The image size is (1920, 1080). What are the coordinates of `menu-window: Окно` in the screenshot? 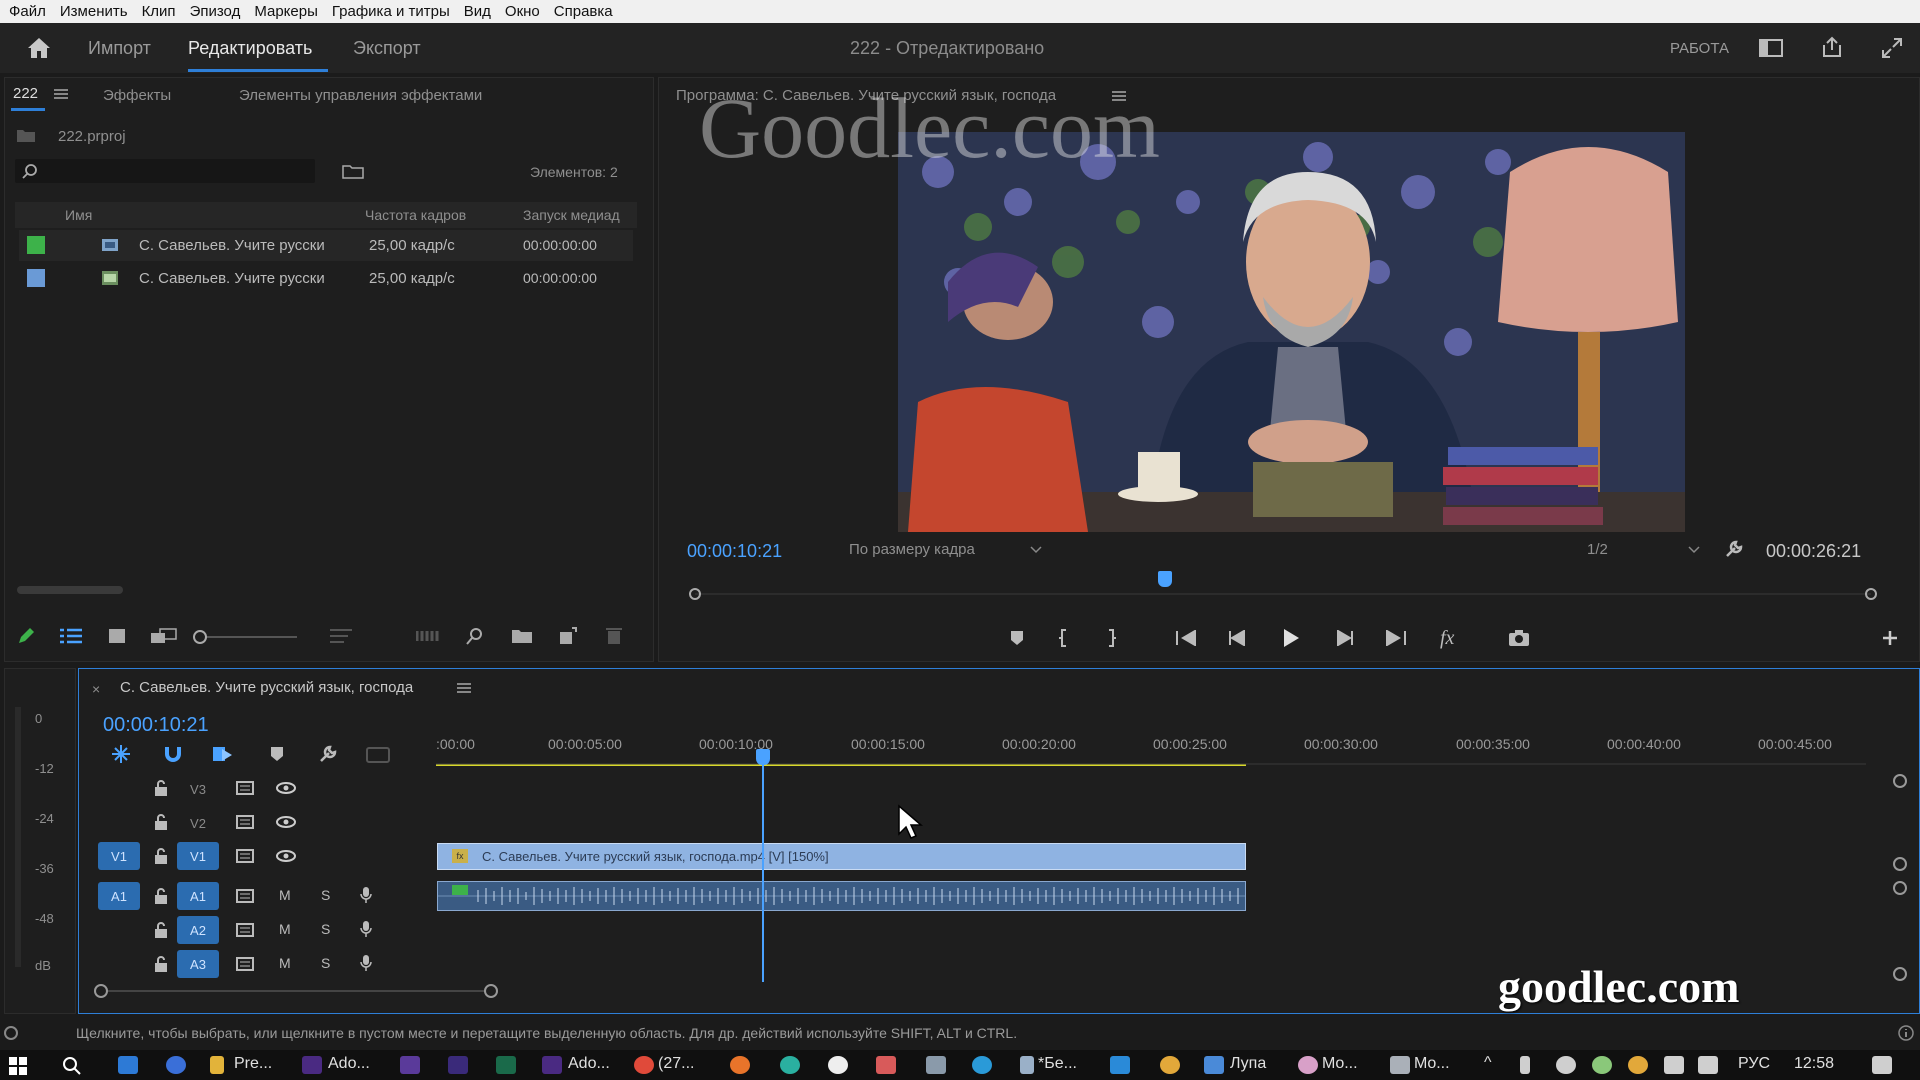 It's located at (522, 11).